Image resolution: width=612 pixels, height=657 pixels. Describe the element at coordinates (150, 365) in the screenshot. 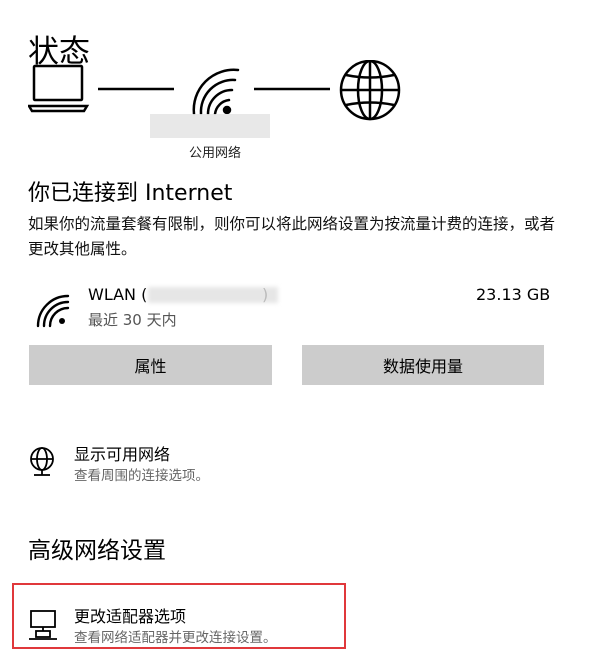

I see `properties-button: 属性` at that location.